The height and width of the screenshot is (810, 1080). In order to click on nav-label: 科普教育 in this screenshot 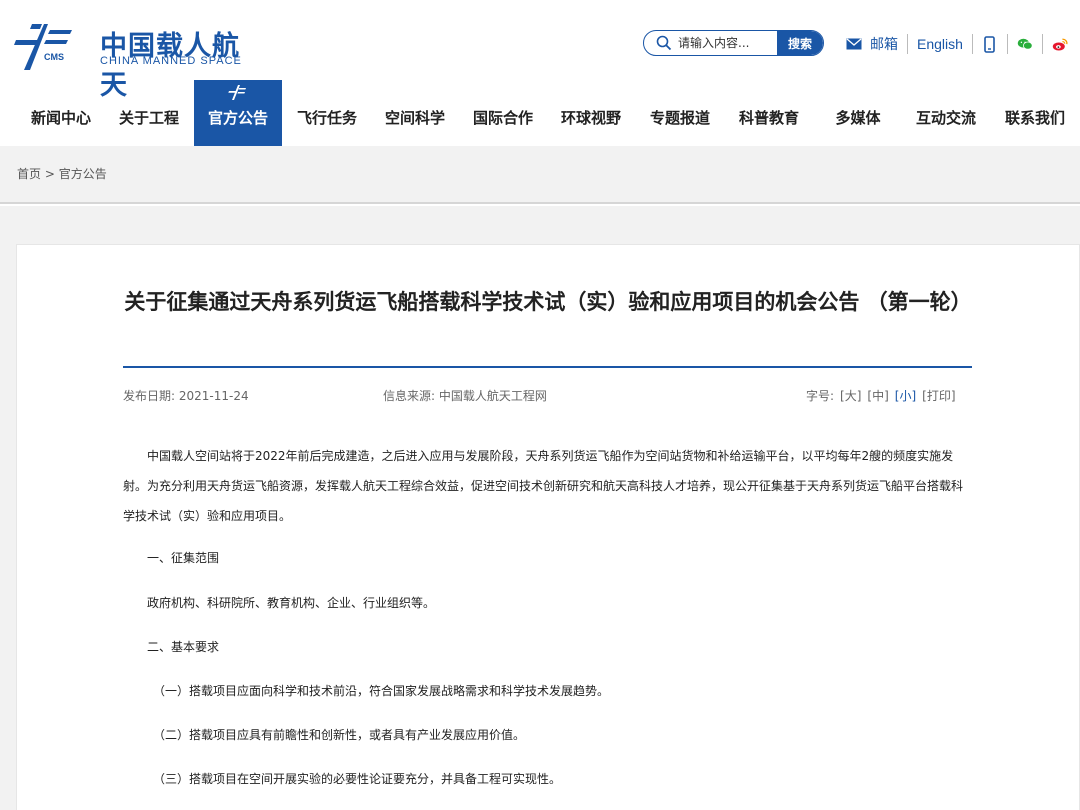, I will do `click(768, 118)`.